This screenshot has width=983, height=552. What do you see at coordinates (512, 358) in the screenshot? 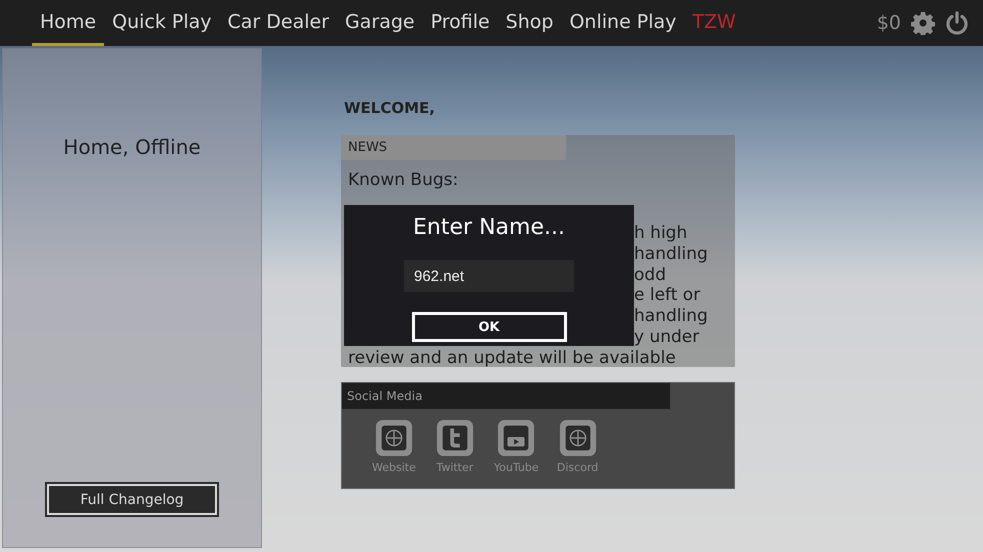
I see `news-text-line: review and an update will be available` at bounding box center [512, 358].